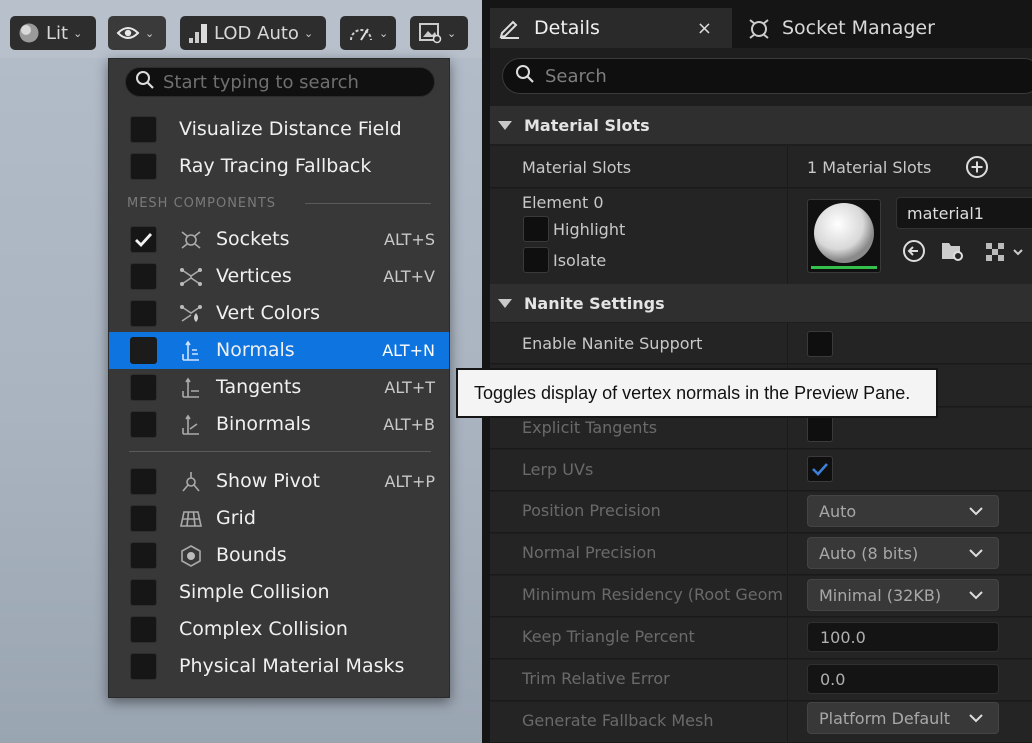  Describe the element at coordinates (279, 239) in the screenshot. I see `menu-item-sockets: Sockets ALT+S` at that location.